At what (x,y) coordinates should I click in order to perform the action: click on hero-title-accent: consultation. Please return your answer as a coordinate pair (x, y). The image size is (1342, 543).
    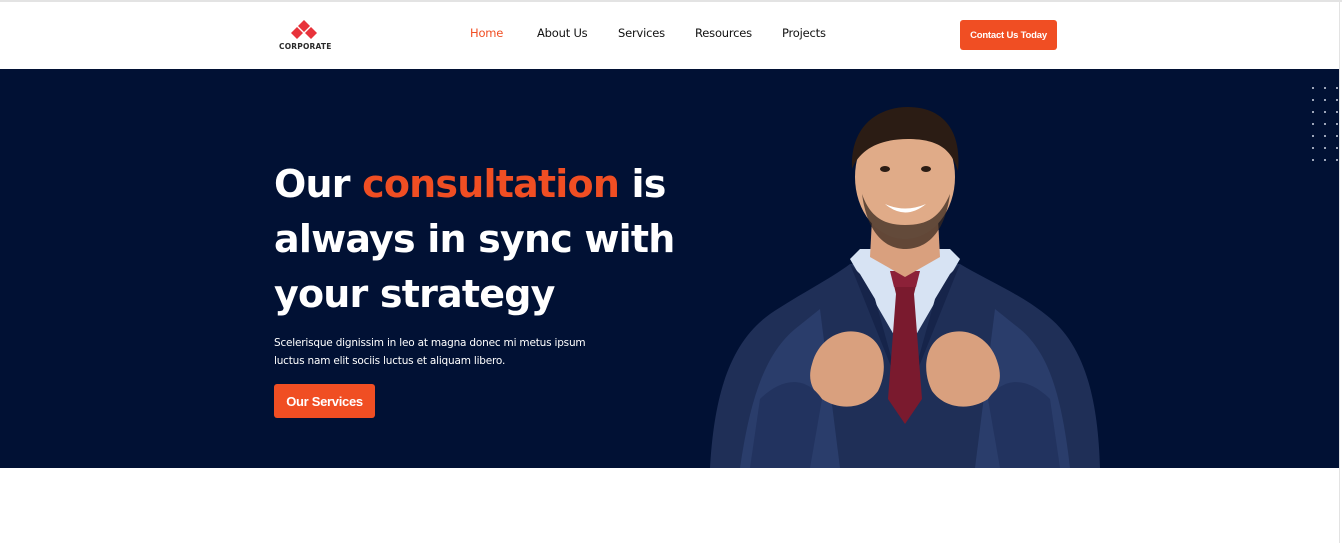
    Looking at the image, I should click on (491, 184).